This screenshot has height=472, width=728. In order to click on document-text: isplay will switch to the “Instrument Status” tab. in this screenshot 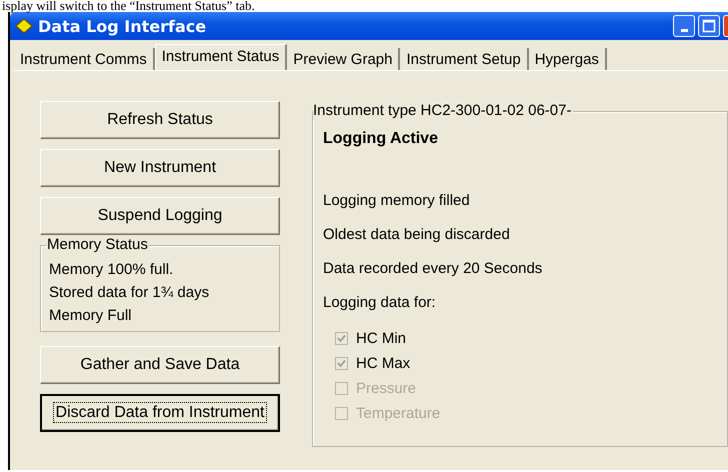, I will do `click(128, 6)`.